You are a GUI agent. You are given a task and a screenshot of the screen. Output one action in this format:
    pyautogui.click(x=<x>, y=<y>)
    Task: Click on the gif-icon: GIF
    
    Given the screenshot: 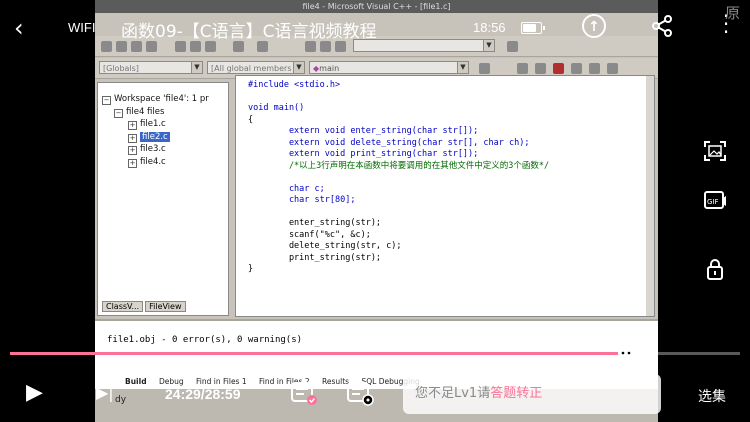 What is the action you would take?
    pyautogui.click(x=715, y=201)
    